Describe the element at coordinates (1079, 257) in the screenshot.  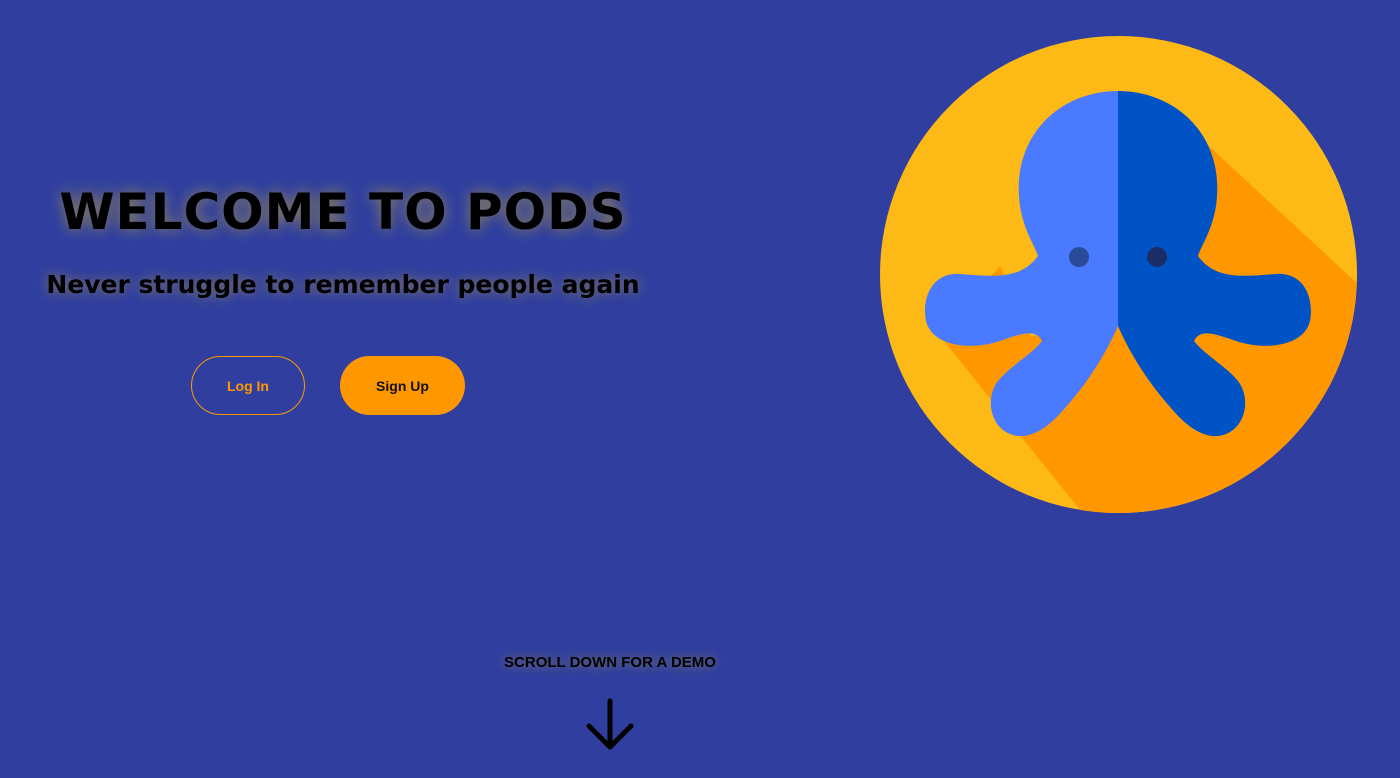
I see `octopus-left-eye` at that location.